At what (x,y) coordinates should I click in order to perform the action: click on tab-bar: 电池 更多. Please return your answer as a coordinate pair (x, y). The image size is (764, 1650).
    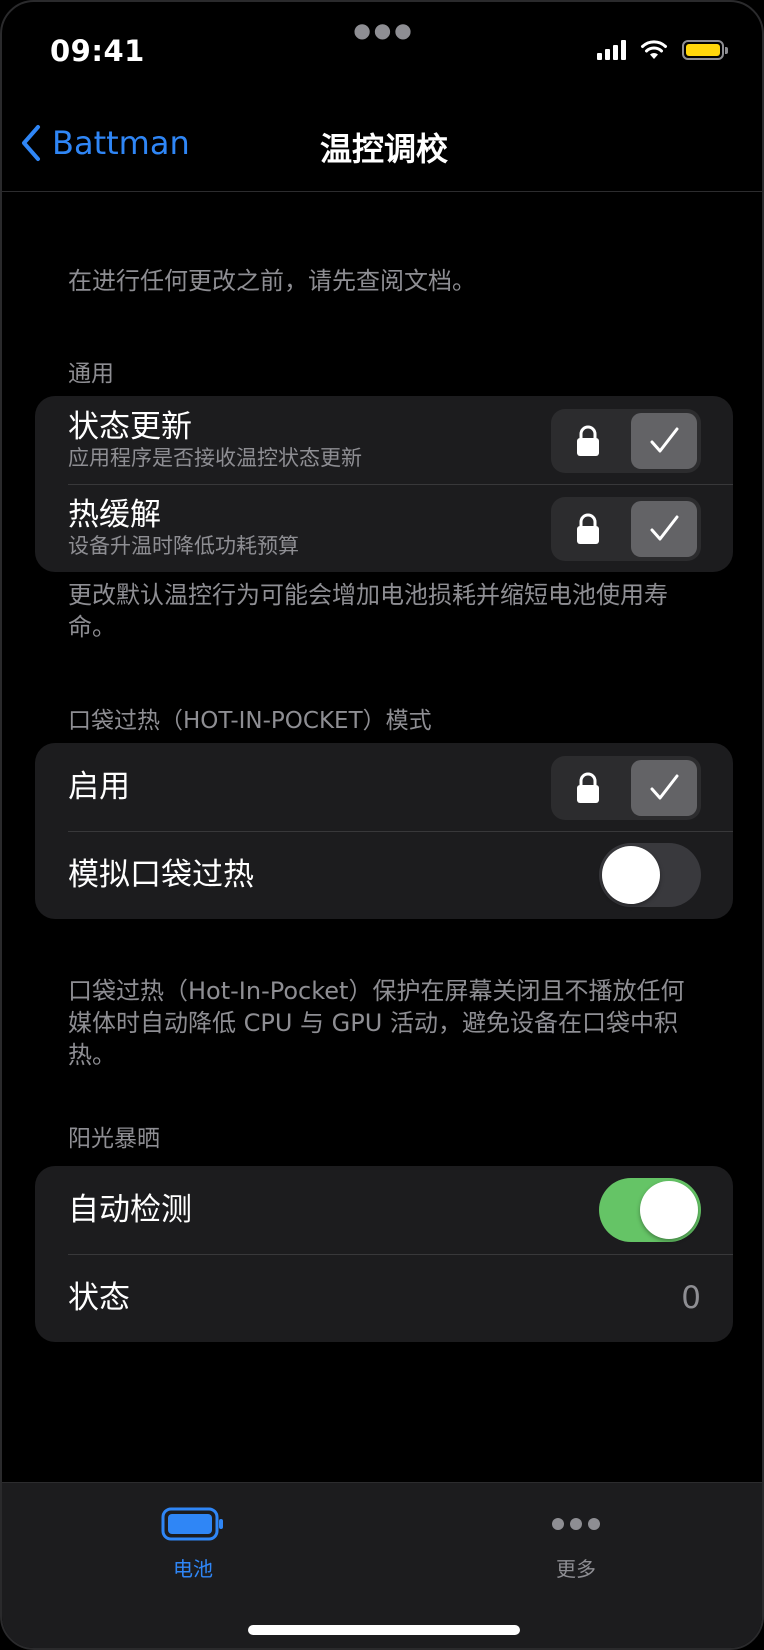
    Looking at the image, I should click on (382, 1565).